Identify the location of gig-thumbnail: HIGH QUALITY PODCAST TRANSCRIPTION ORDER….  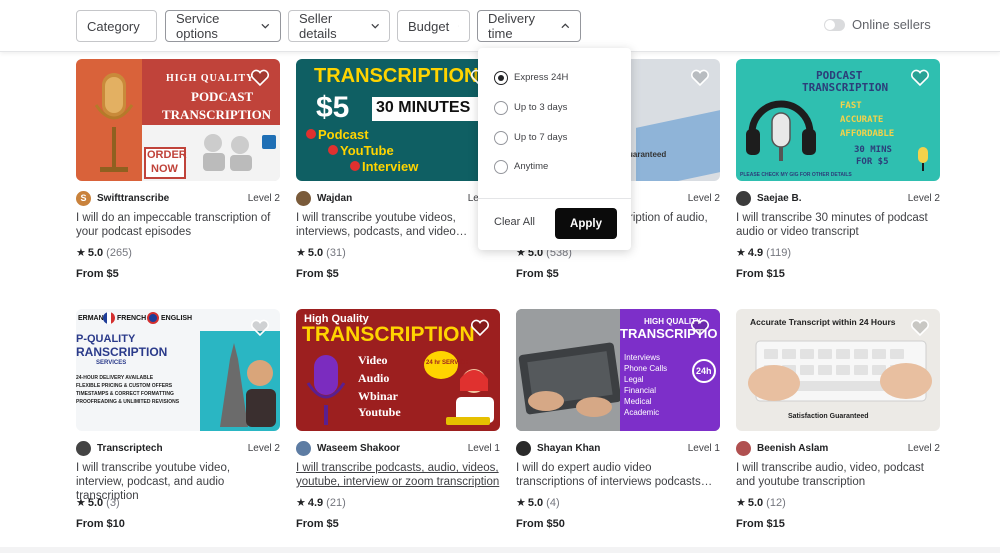
(178, 120).